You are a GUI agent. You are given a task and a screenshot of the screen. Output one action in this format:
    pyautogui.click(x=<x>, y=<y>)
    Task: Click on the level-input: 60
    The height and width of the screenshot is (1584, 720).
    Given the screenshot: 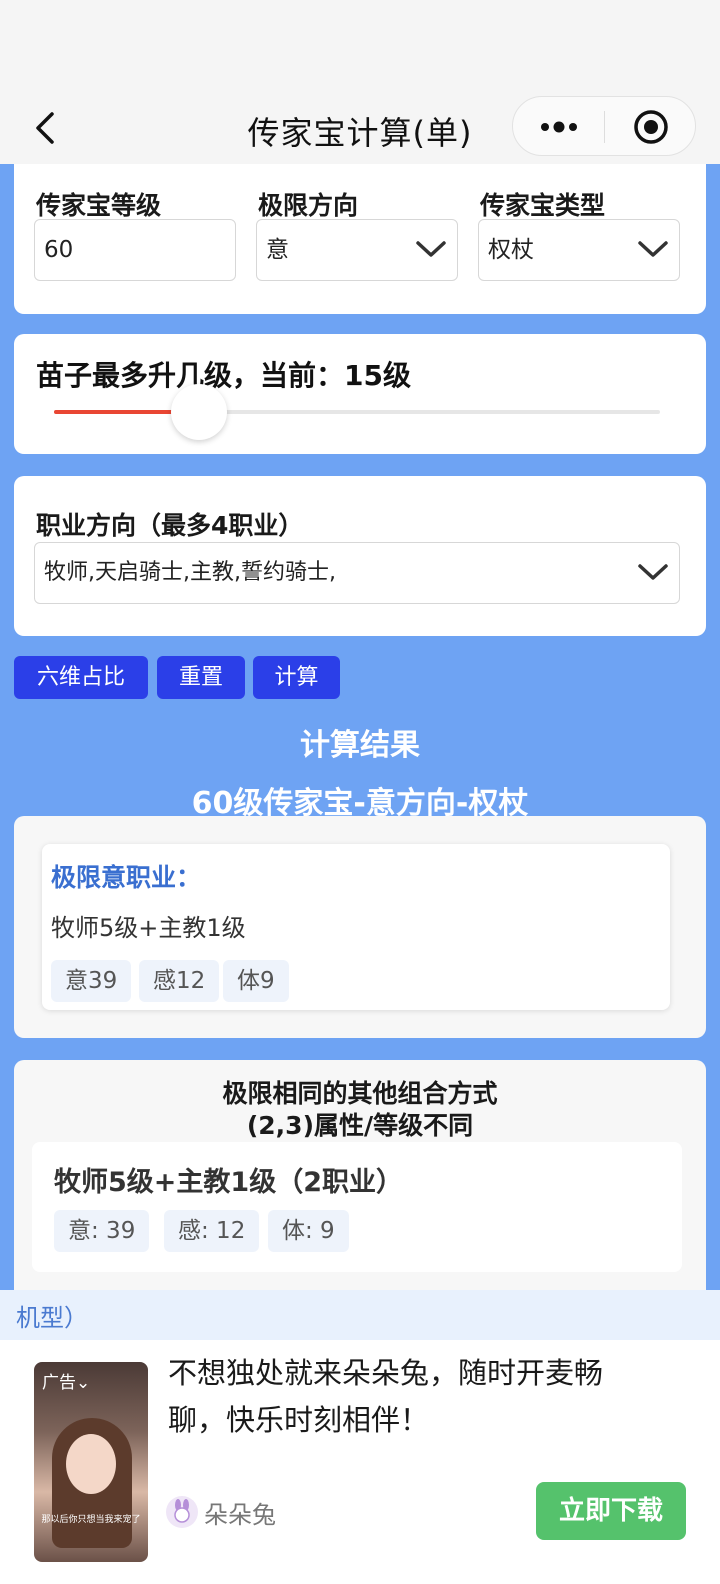 What is the action you would take?
    pyautogui.click(x=135, y=250)
    